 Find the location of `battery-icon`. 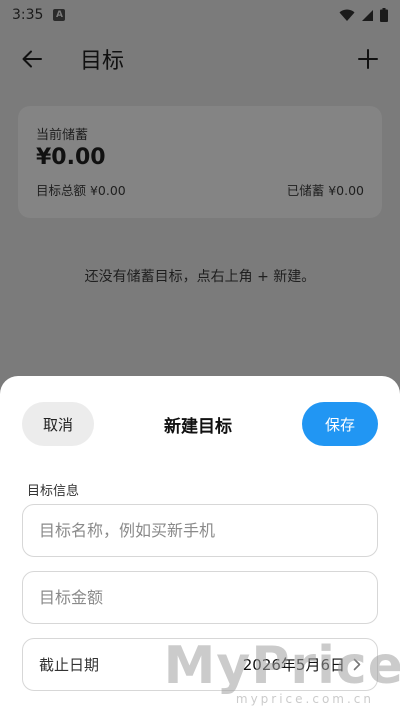

battery-icon is located at coordinates (384, 15).